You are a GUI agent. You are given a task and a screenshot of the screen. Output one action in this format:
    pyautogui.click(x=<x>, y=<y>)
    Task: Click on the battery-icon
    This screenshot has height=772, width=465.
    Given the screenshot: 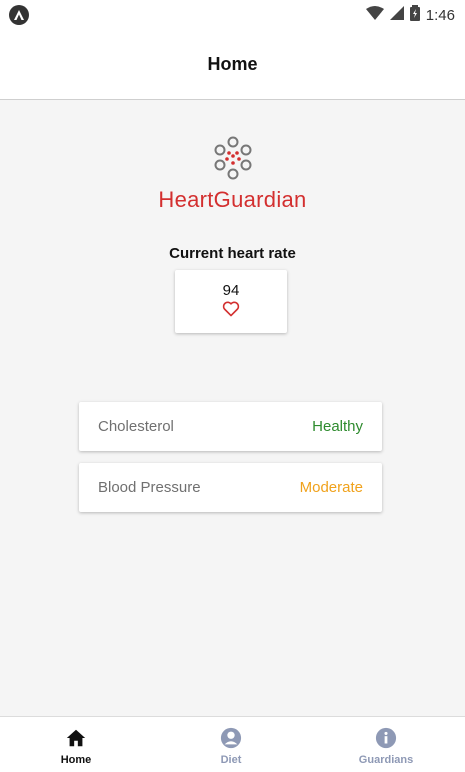 What is the action you would take?
    pyautogui.click(x=414, y=15)
    